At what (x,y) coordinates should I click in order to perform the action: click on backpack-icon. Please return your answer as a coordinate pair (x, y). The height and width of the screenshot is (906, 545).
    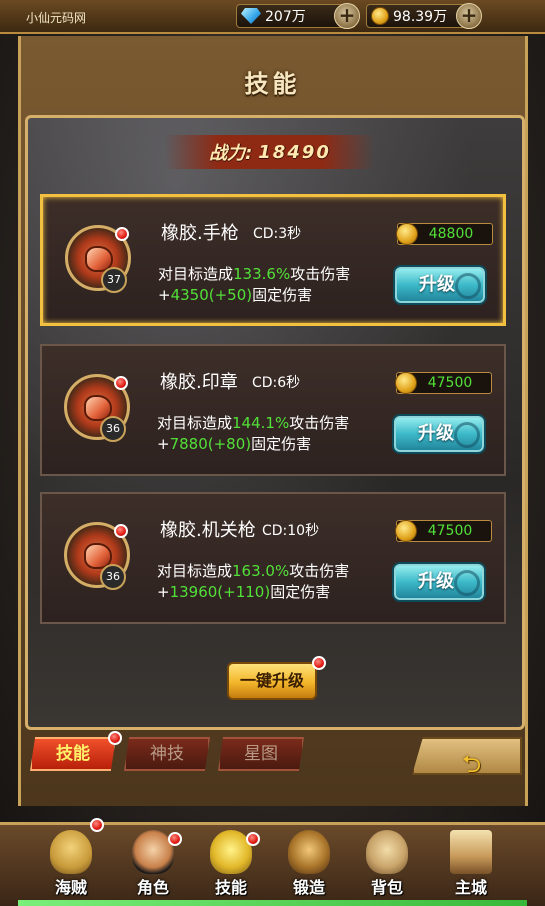
    Looking at the image, I should click on (387, 852).